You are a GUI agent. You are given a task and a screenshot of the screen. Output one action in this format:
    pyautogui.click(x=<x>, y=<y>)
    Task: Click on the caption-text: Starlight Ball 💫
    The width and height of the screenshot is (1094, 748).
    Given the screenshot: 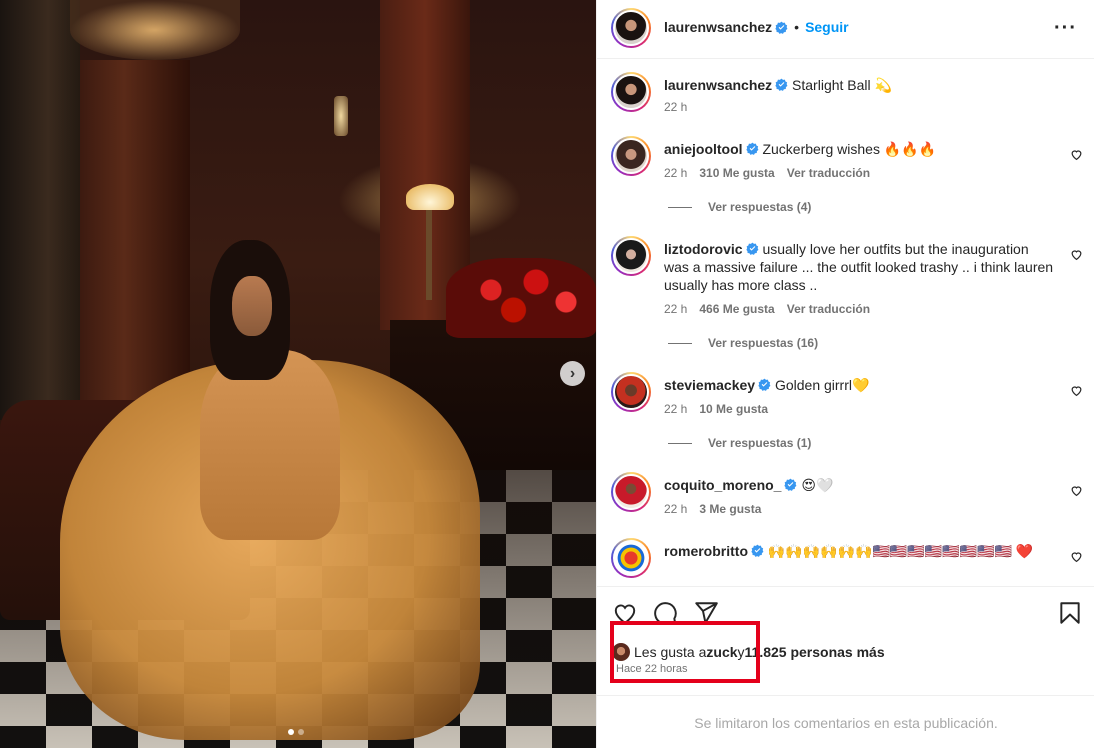 What is the action you would take?
    pyautogui.click(x=842, y=85)
    